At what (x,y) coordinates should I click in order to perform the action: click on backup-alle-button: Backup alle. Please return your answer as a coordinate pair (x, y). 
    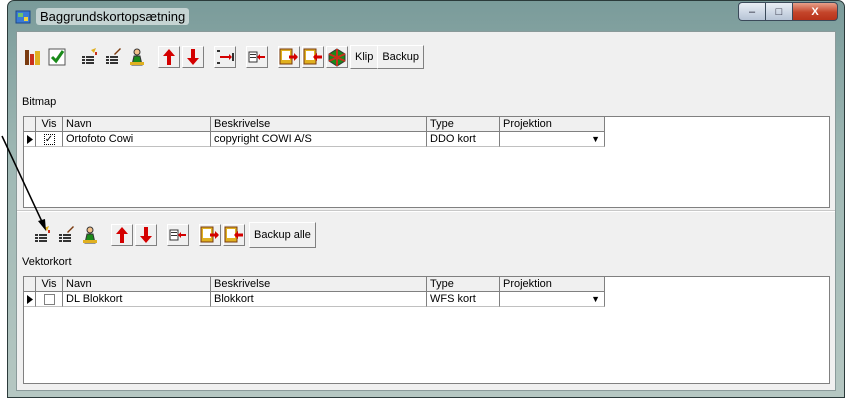
    Looking at the image, I should click on (282, 235).